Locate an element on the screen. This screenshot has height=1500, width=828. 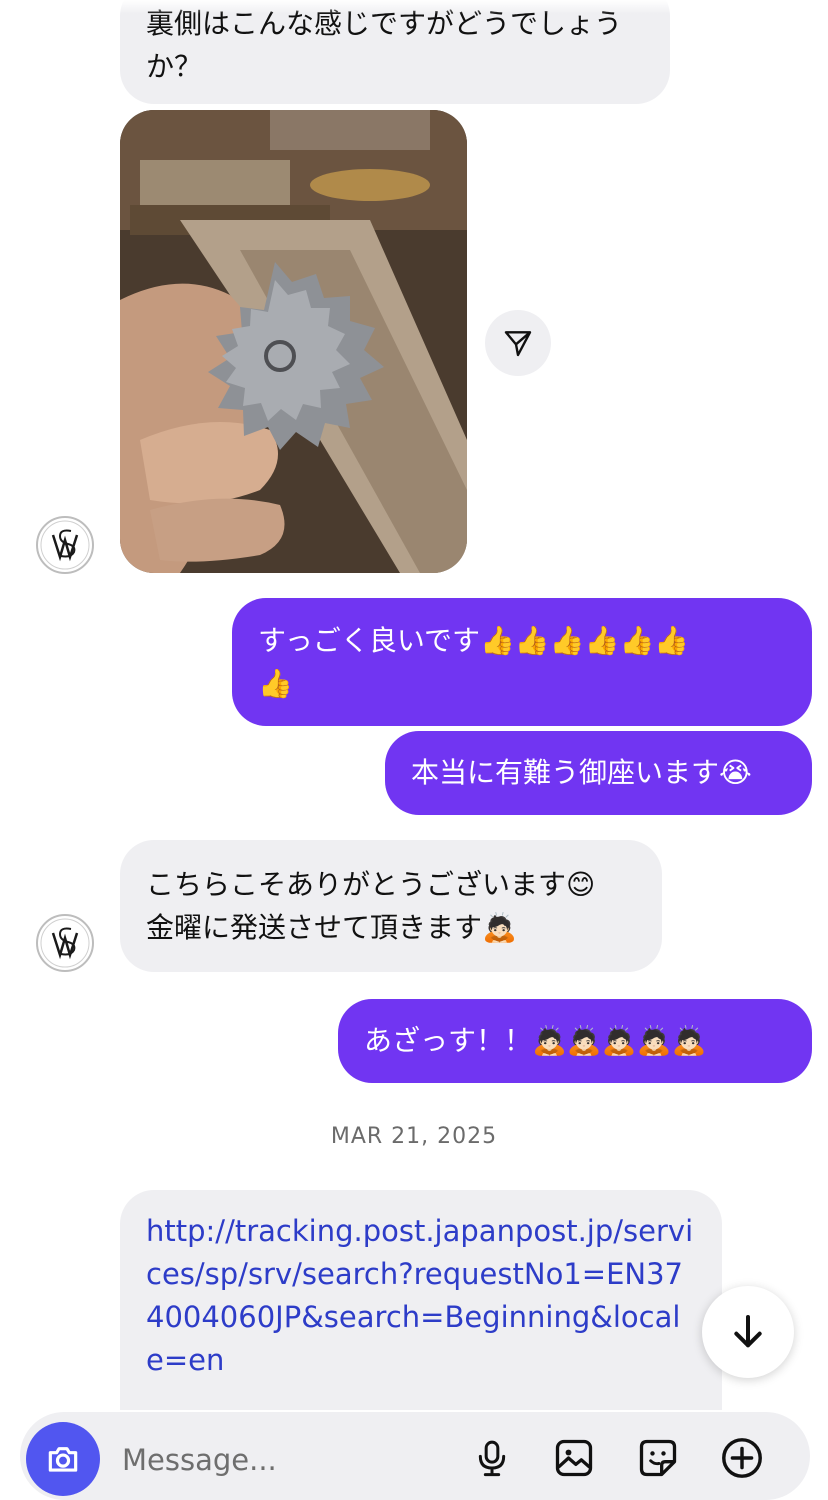
top-fade is located at coordinates (414, 7).